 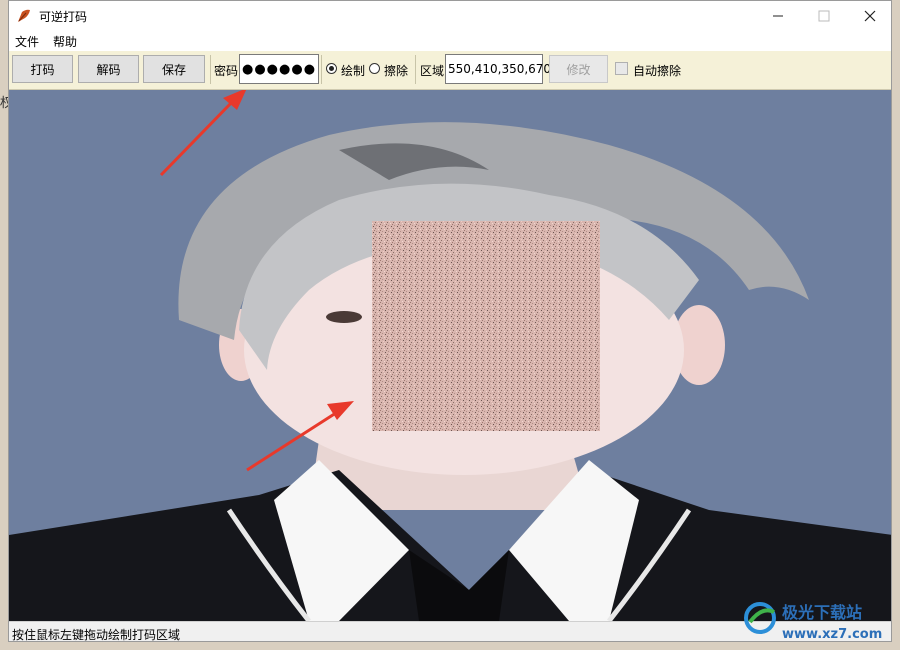 I want to click on draw-radio, so click(x=331, y=68).